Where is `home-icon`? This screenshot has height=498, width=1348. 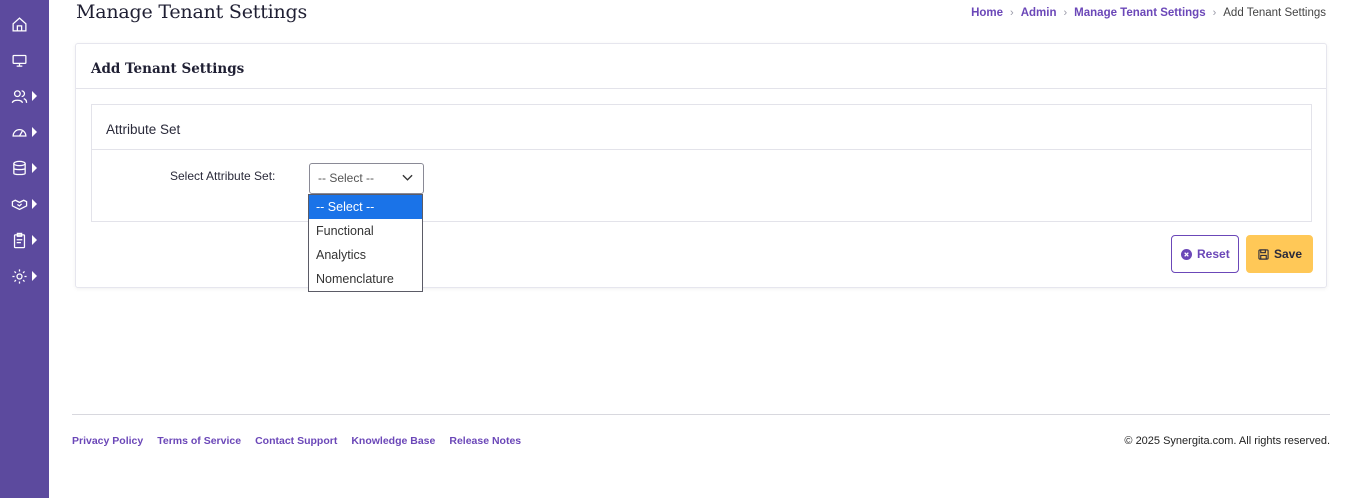 home-icon is located at coordinates (19, 24).